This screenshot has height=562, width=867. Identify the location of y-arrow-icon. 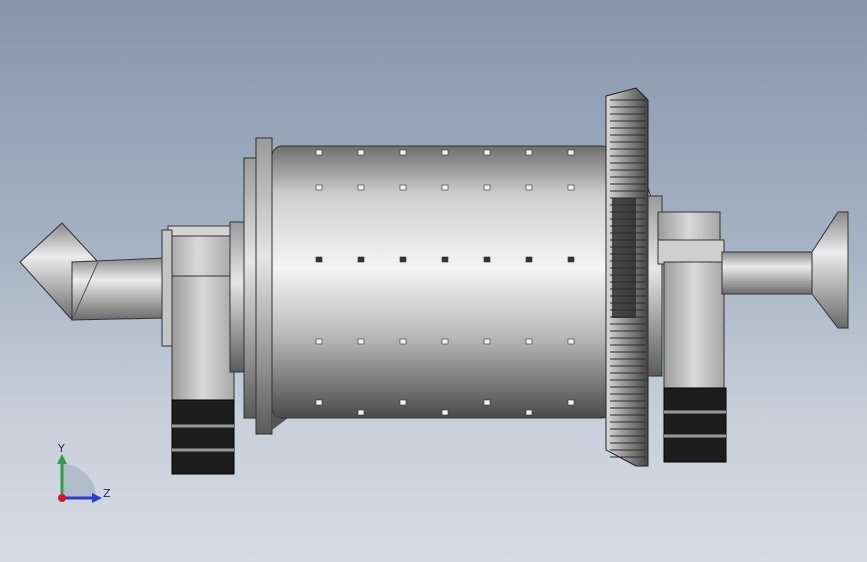
(62, 459).